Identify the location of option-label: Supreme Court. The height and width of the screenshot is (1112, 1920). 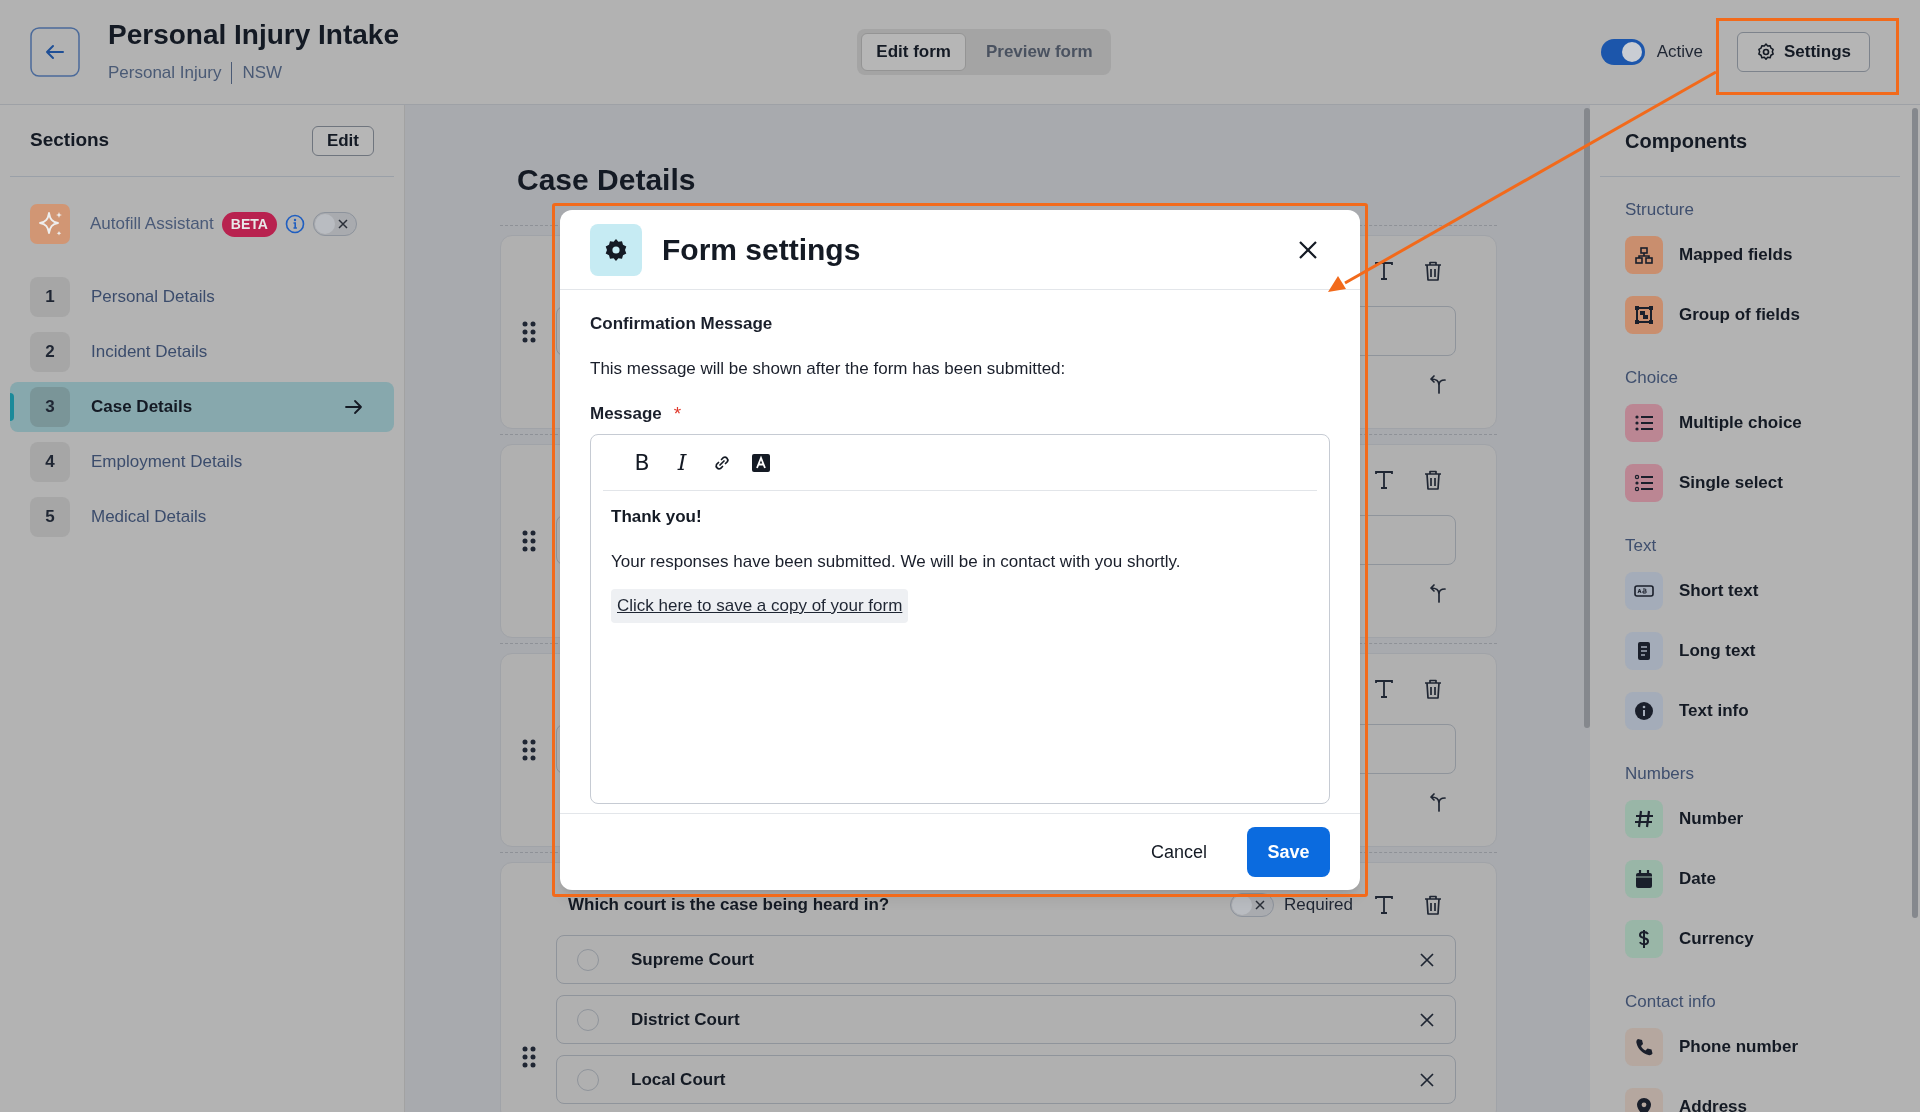
(693, 959).